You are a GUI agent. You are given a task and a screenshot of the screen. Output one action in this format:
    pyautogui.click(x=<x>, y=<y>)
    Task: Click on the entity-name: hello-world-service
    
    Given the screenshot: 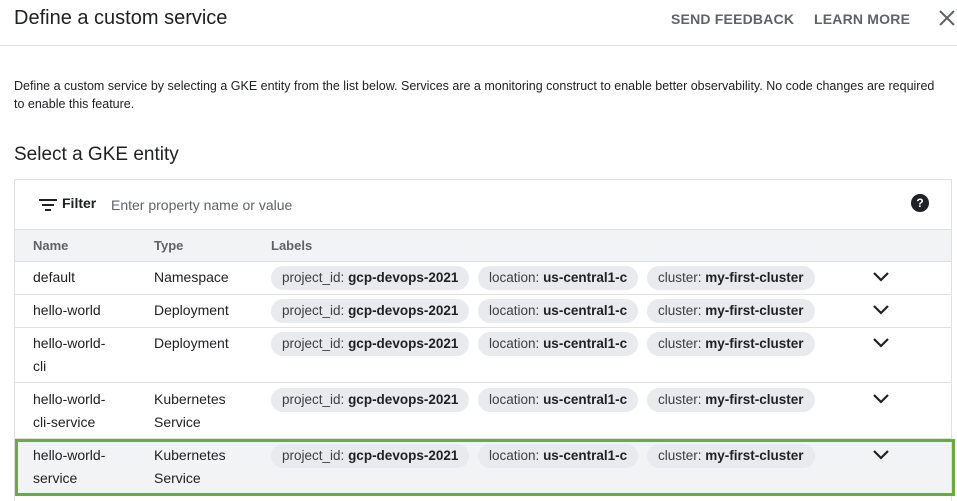 What is the action you would take?
    pyautogui.click(x=69, y=466)
    